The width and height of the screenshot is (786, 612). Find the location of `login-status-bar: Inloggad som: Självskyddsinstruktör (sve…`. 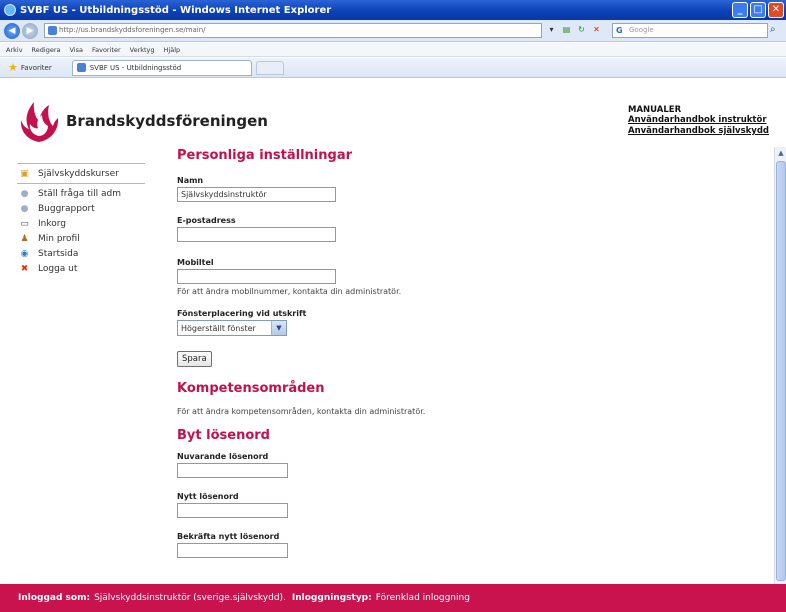

login-status-bar: Inloggad som: Självskyddsinstruktör (sve… is located at coordinates (393, 598).